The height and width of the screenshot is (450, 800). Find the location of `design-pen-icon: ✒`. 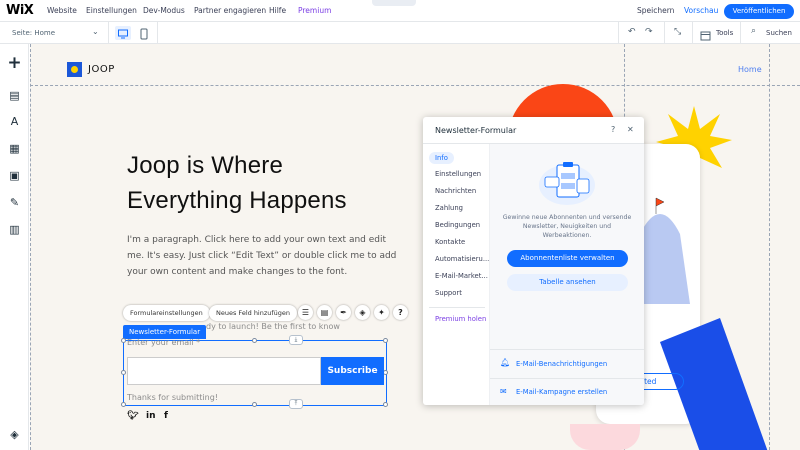

design-pen-icon: ✒ is located at coordinates (343, 312).